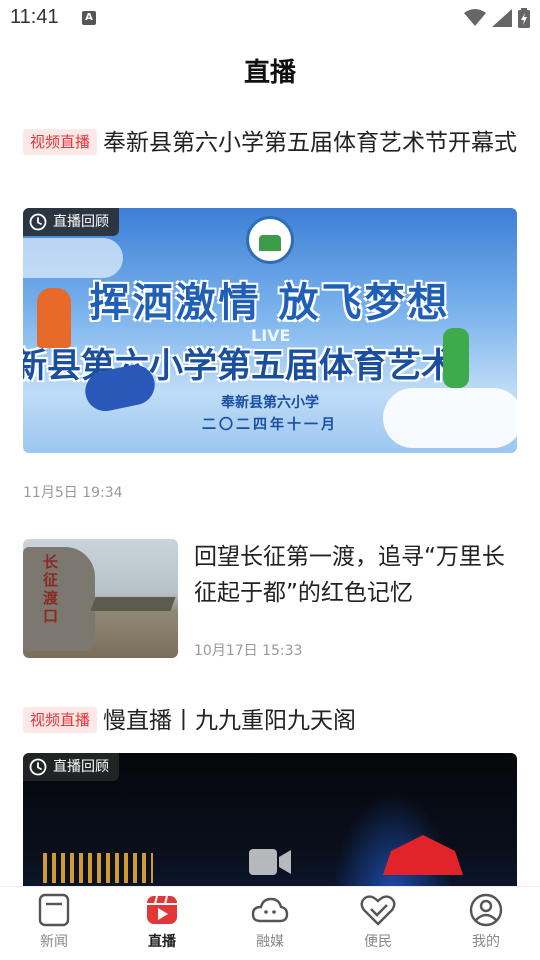 This screenshot has width=540, height=960. Describe the element at coordinates (270, 240) in the screenshot. I see `school-emblem` at that location.